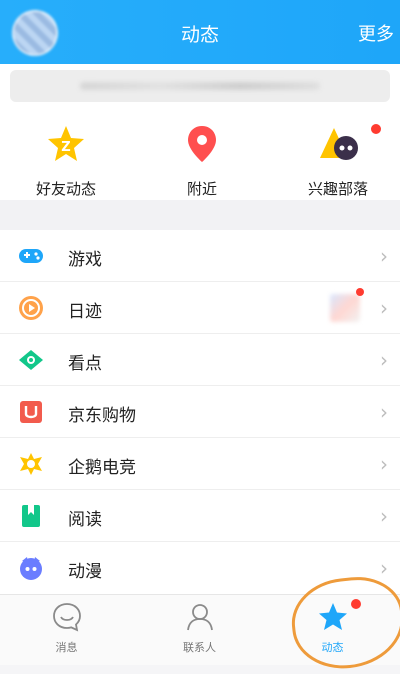  I want to click on tribe-icon, so click(339, 144).